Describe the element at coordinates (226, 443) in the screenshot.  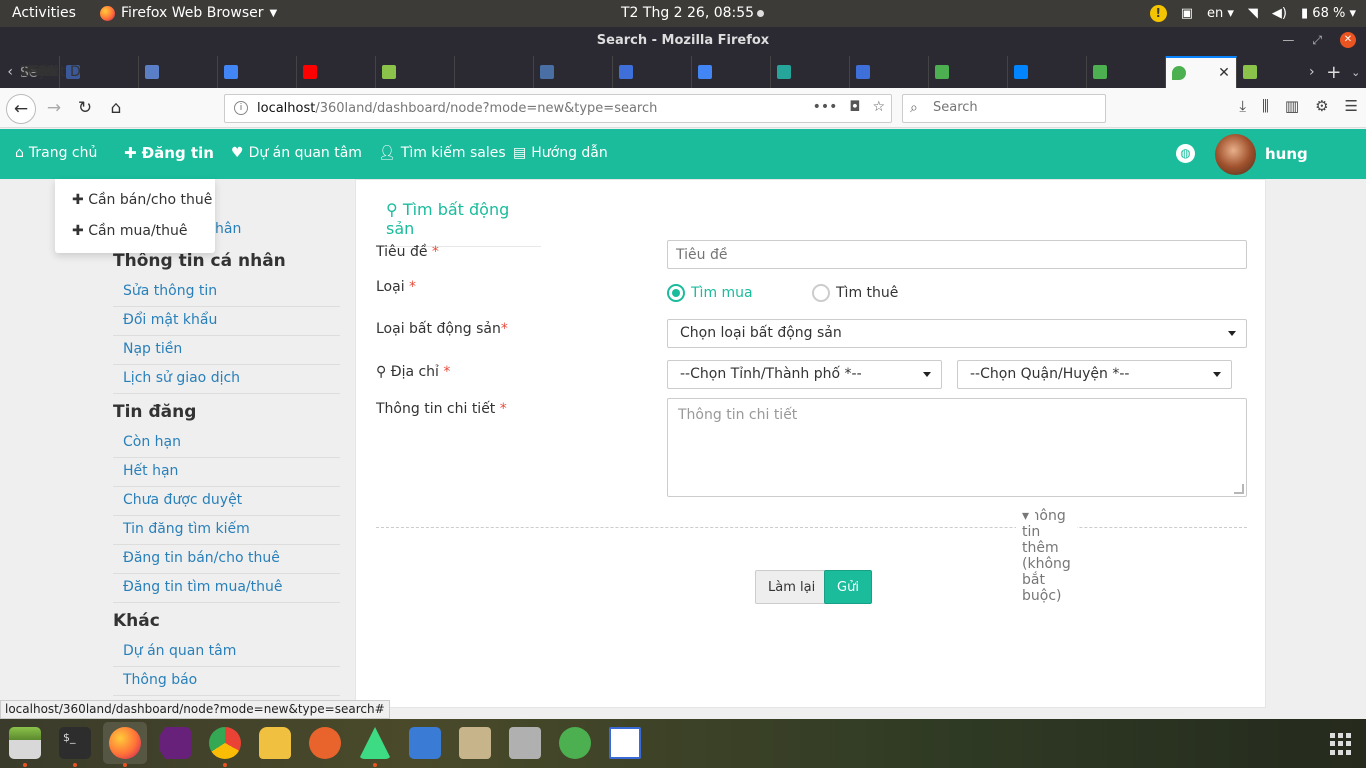
I see `sidebar-item-active: Còn hạn` at that location.